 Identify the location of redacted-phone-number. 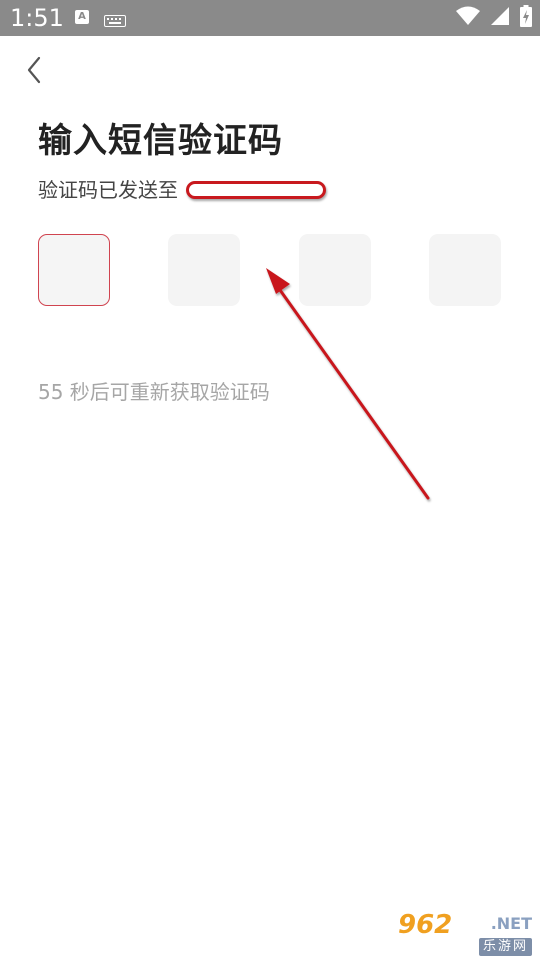
(256, 190).